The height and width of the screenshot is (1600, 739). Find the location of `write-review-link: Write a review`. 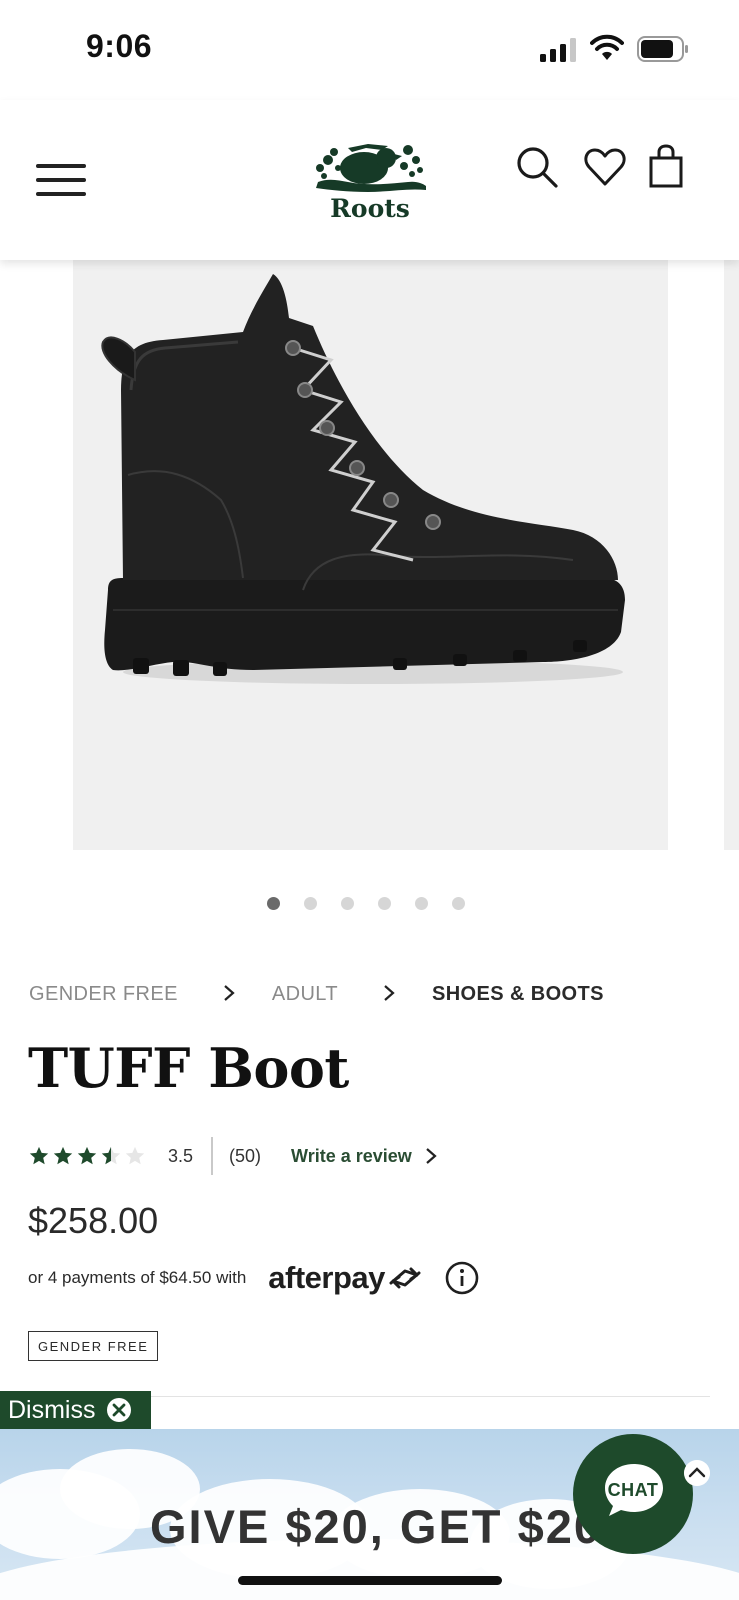

write-review-link: Write a review is located at coordinates (364, 1156).